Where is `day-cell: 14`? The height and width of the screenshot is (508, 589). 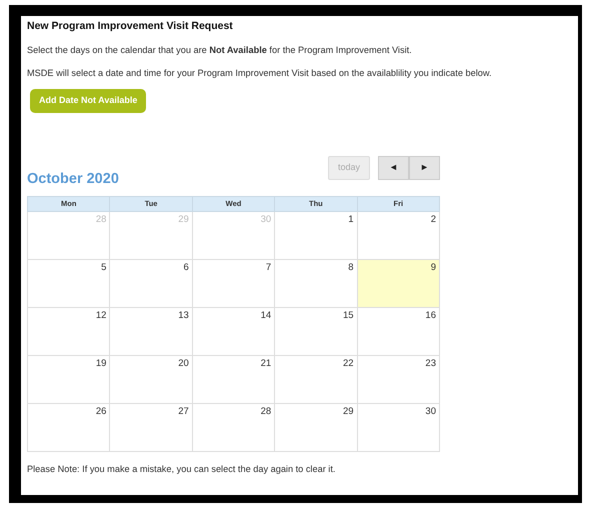 day-cell: 14 is located at coordinates (233, 331).